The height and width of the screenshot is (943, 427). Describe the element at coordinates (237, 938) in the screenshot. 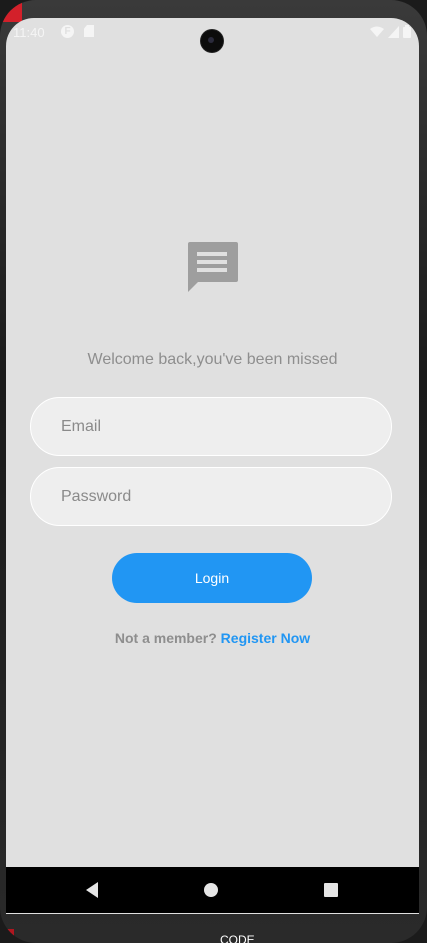

I see `bottom-caption: CODE` at that location.